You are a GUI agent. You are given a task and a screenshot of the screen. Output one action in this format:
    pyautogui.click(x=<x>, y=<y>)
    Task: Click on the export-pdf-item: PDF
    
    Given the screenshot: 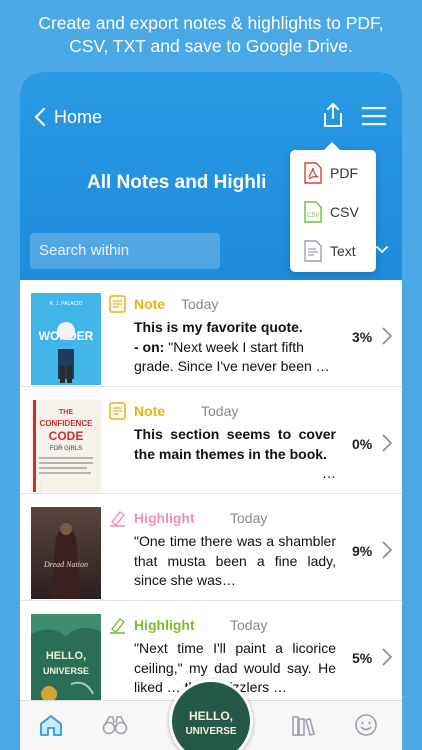 What is the action you would take?
    pyautogui.click(x=331, y=173)
    